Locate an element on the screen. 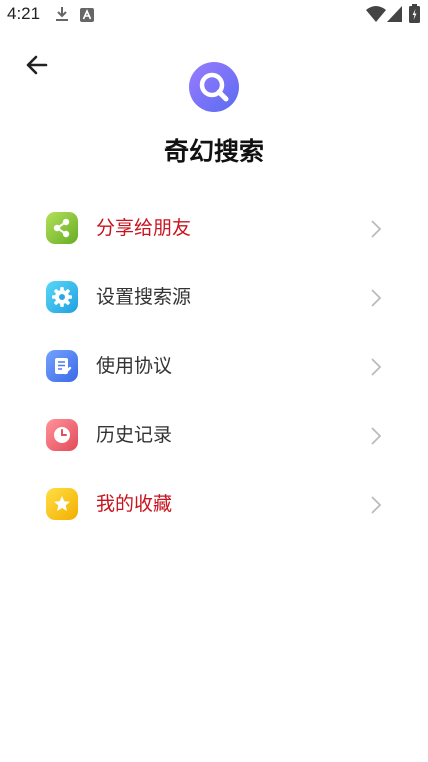 This screenshot has width=428, height=762. battery-icon is located at coordinates (414, 15).